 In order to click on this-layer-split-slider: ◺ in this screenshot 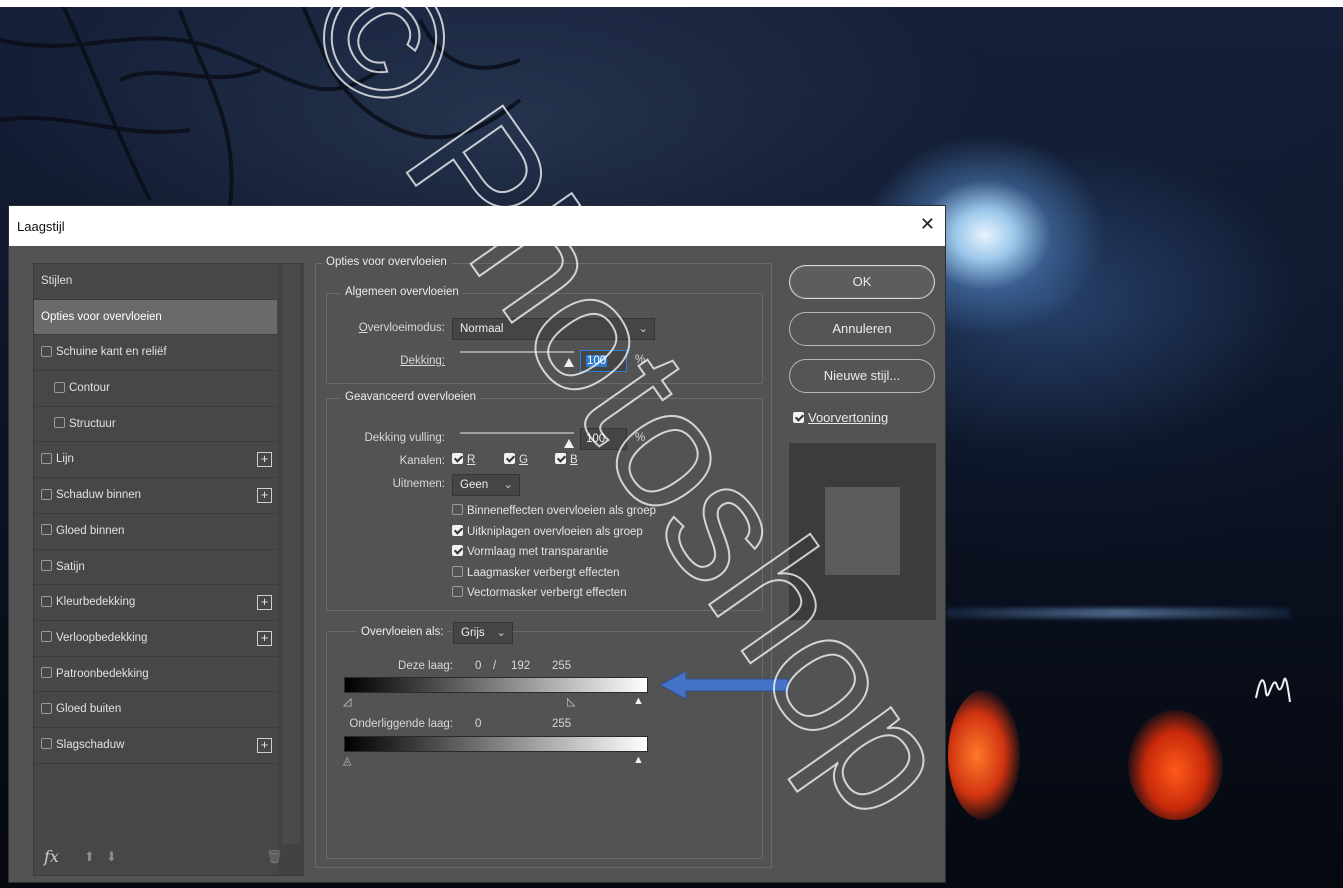, I will do `click(571, 701)`.